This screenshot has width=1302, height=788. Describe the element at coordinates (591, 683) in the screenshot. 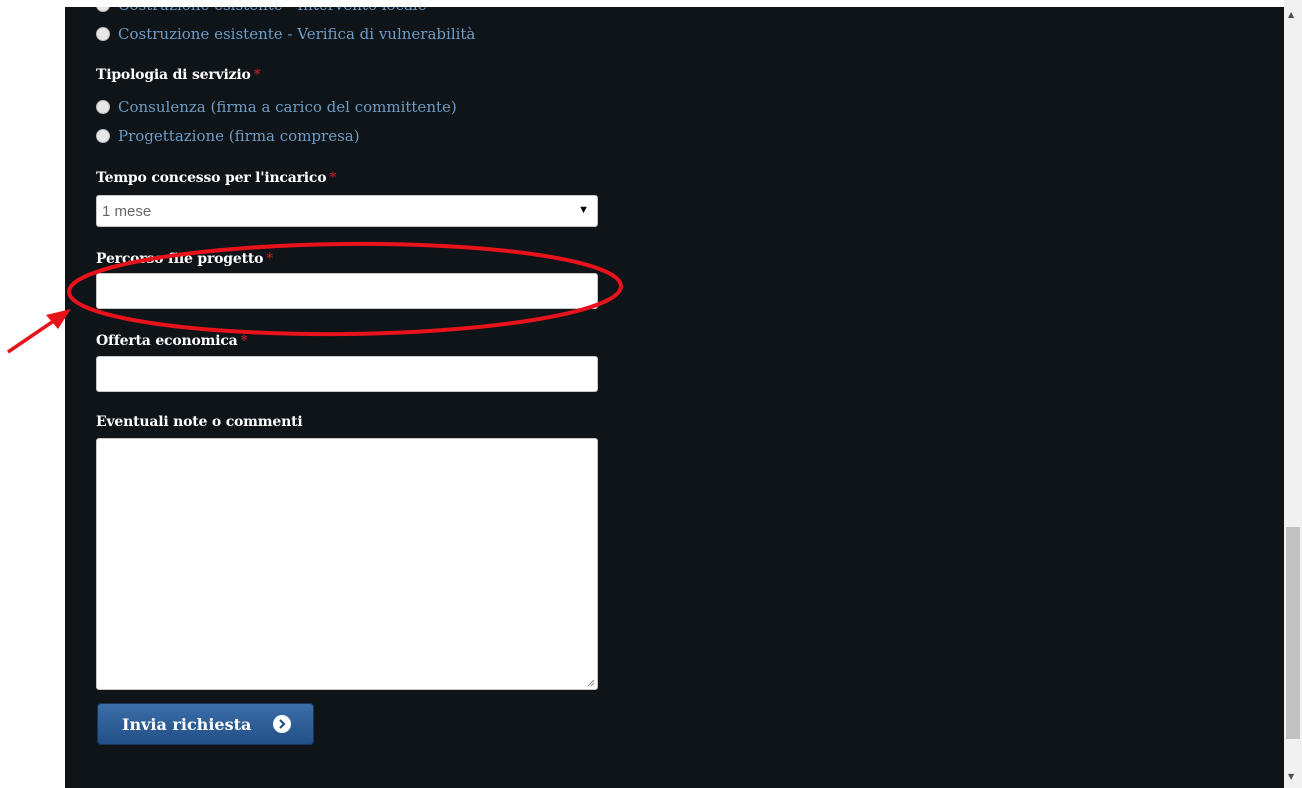

I see `resize-grip-icon` at that location.